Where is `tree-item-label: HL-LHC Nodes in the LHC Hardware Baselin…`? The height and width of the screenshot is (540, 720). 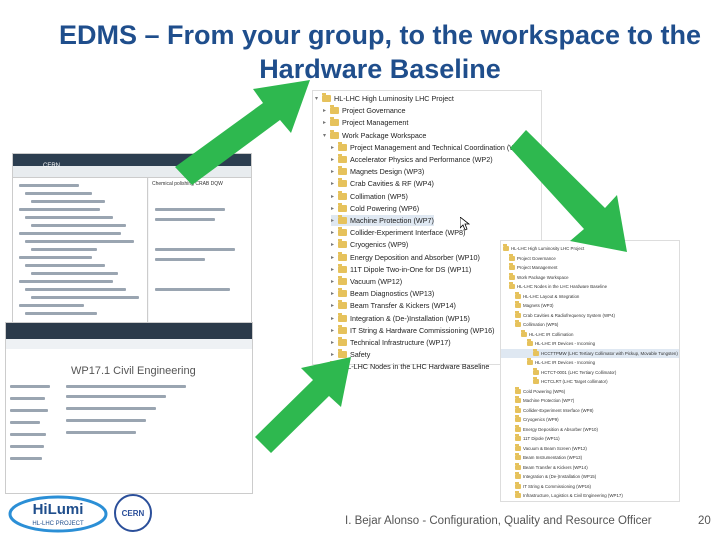
tree-item-label: HL-LHC Nodes in the LHC Hardware Baselin… is located at coordinates (416, 367).